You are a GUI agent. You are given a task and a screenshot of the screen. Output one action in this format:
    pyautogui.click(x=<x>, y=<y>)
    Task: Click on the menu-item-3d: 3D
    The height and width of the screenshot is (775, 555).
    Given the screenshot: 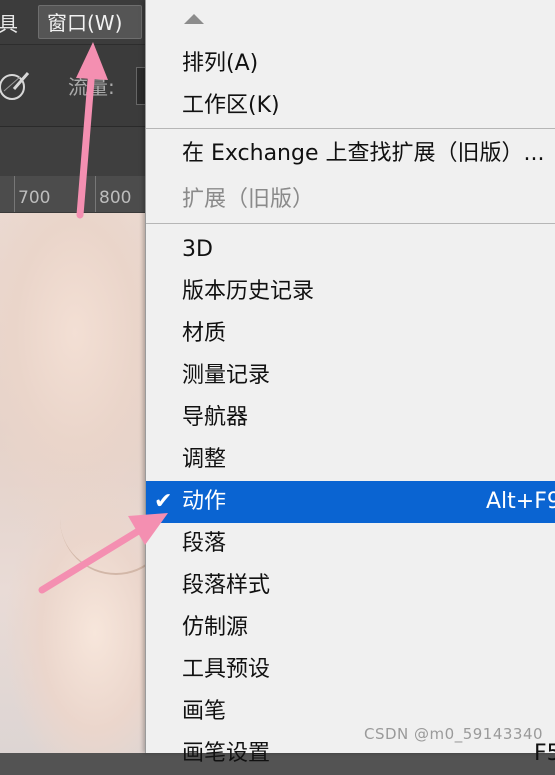 What is the action you would take?
    pyautogui.click(x=350, y=250)
    